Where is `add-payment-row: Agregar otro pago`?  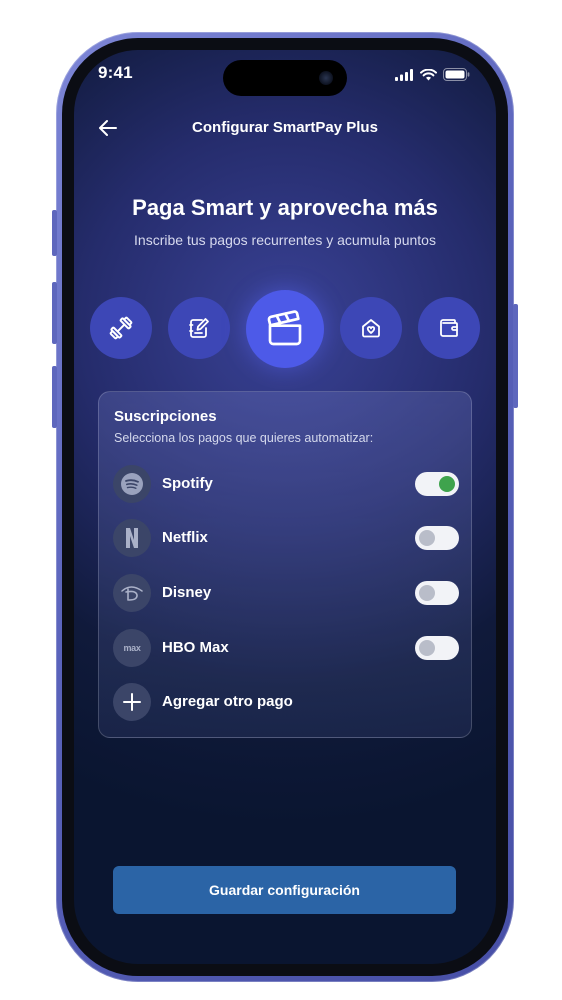
add-payment-row: Agregar otro pago is located at coordinates (286, 702).